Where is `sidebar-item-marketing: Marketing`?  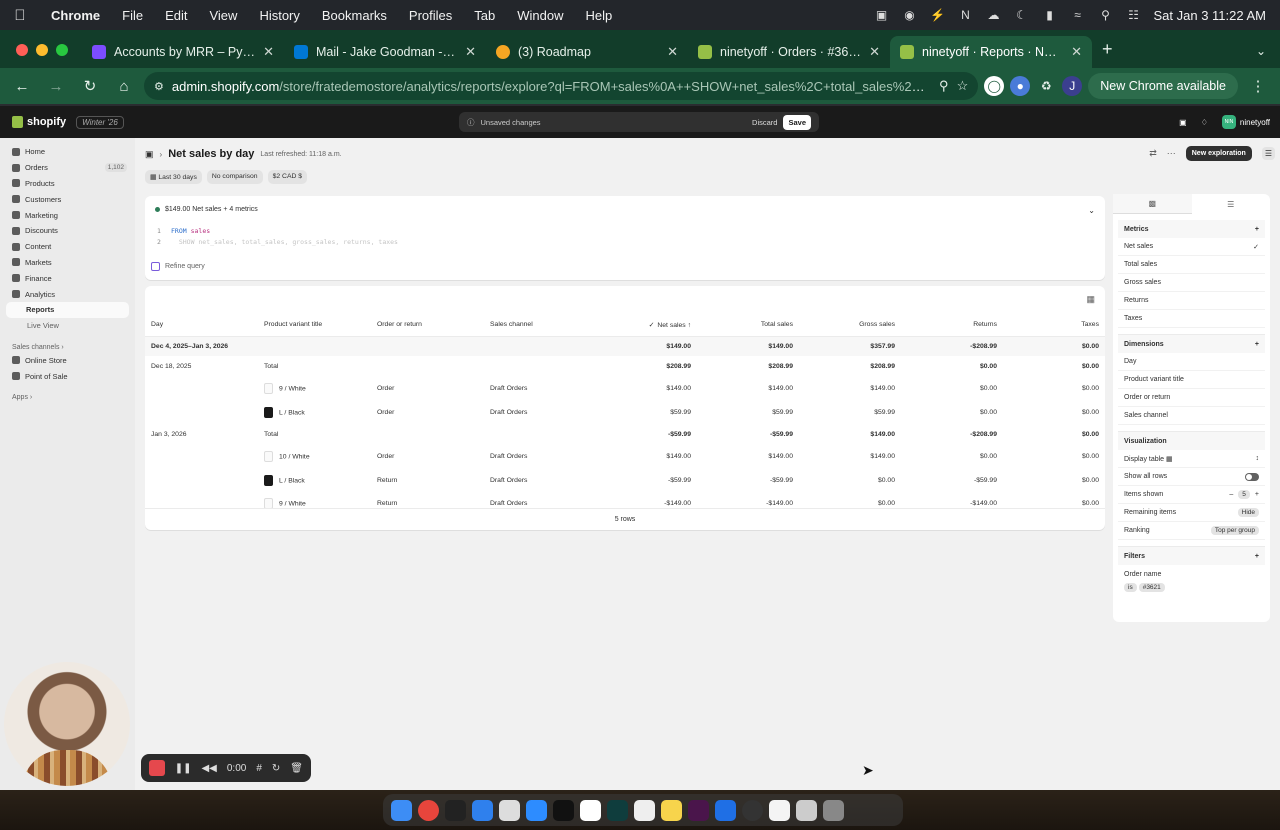 sidebar-item-marketing: Marketing is located at coordinates (67, 215).